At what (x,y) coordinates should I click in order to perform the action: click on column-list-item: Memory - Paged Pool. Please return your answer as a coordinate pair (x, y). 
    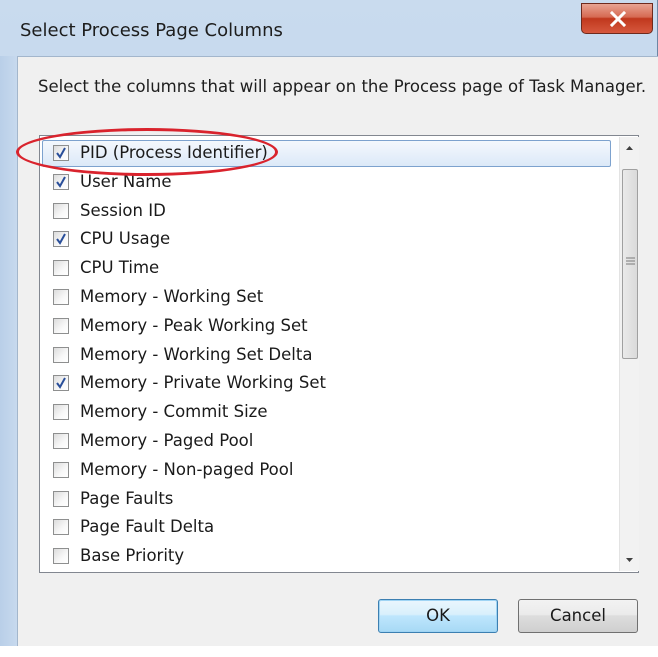
    Looking at the image, I should click on (326, 441).